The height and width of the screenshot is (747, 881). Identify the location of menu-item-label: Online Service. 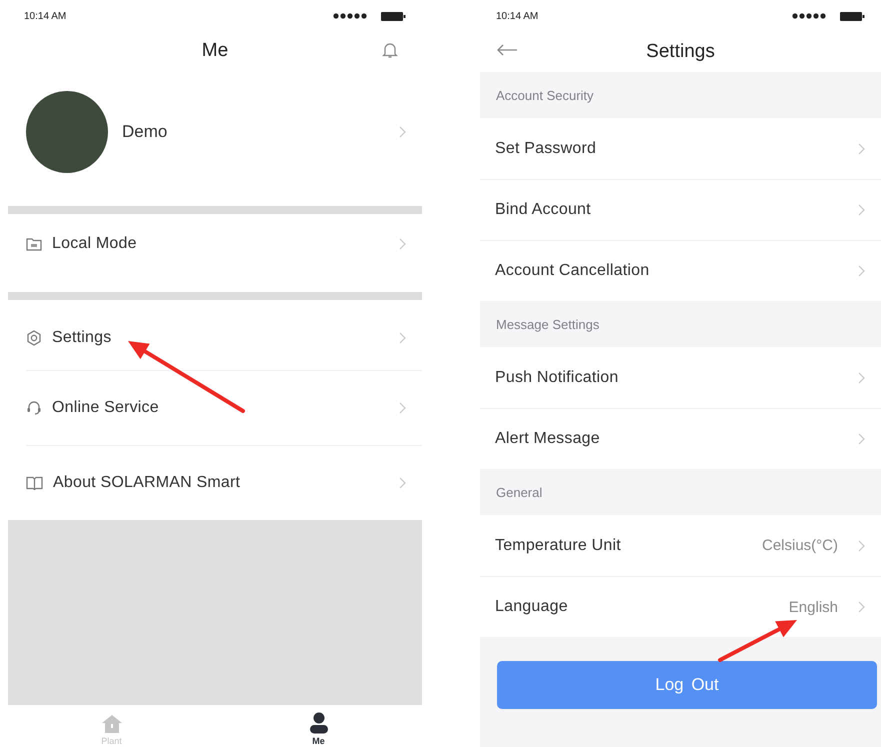
(220, 408).